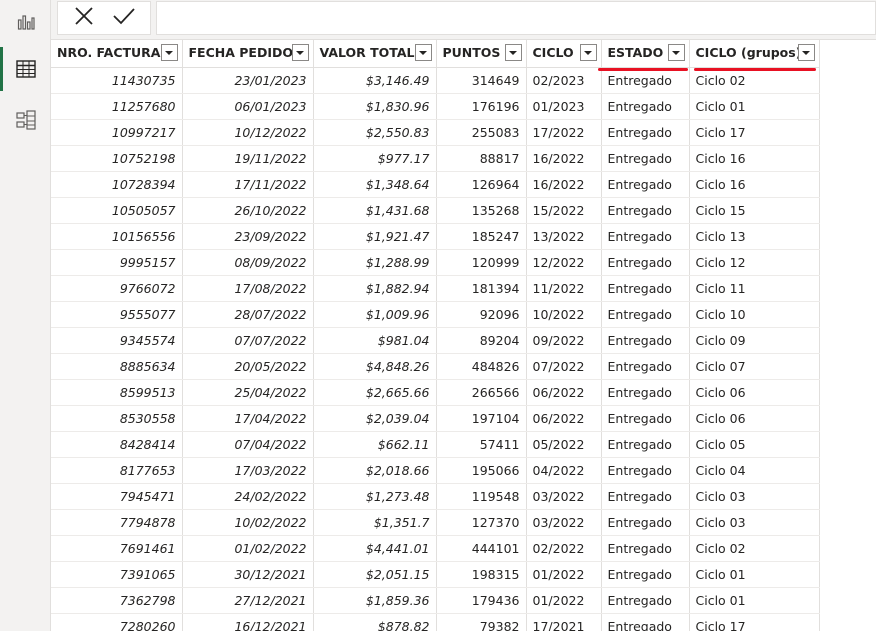 Image resolution: width=876 pixels, height=631 pixels. I want to click on cancel-button, so click(84, 18).